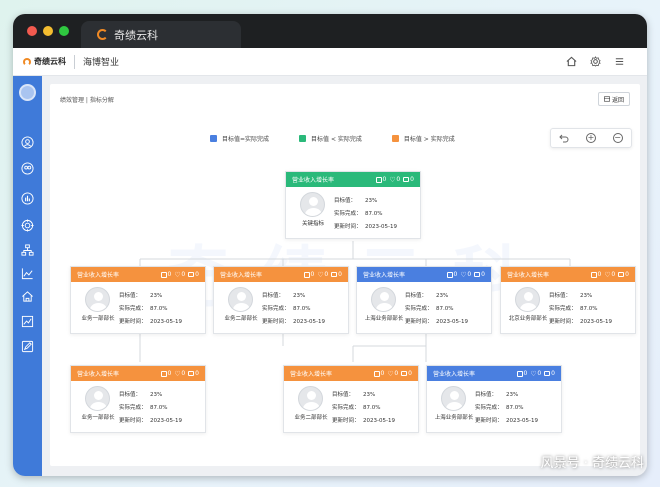 This screenshot has width=660, height=487. Describe the element at coordinates (563, 309) in the screenshot. I see `actual-label: 实际完成：` at that location.